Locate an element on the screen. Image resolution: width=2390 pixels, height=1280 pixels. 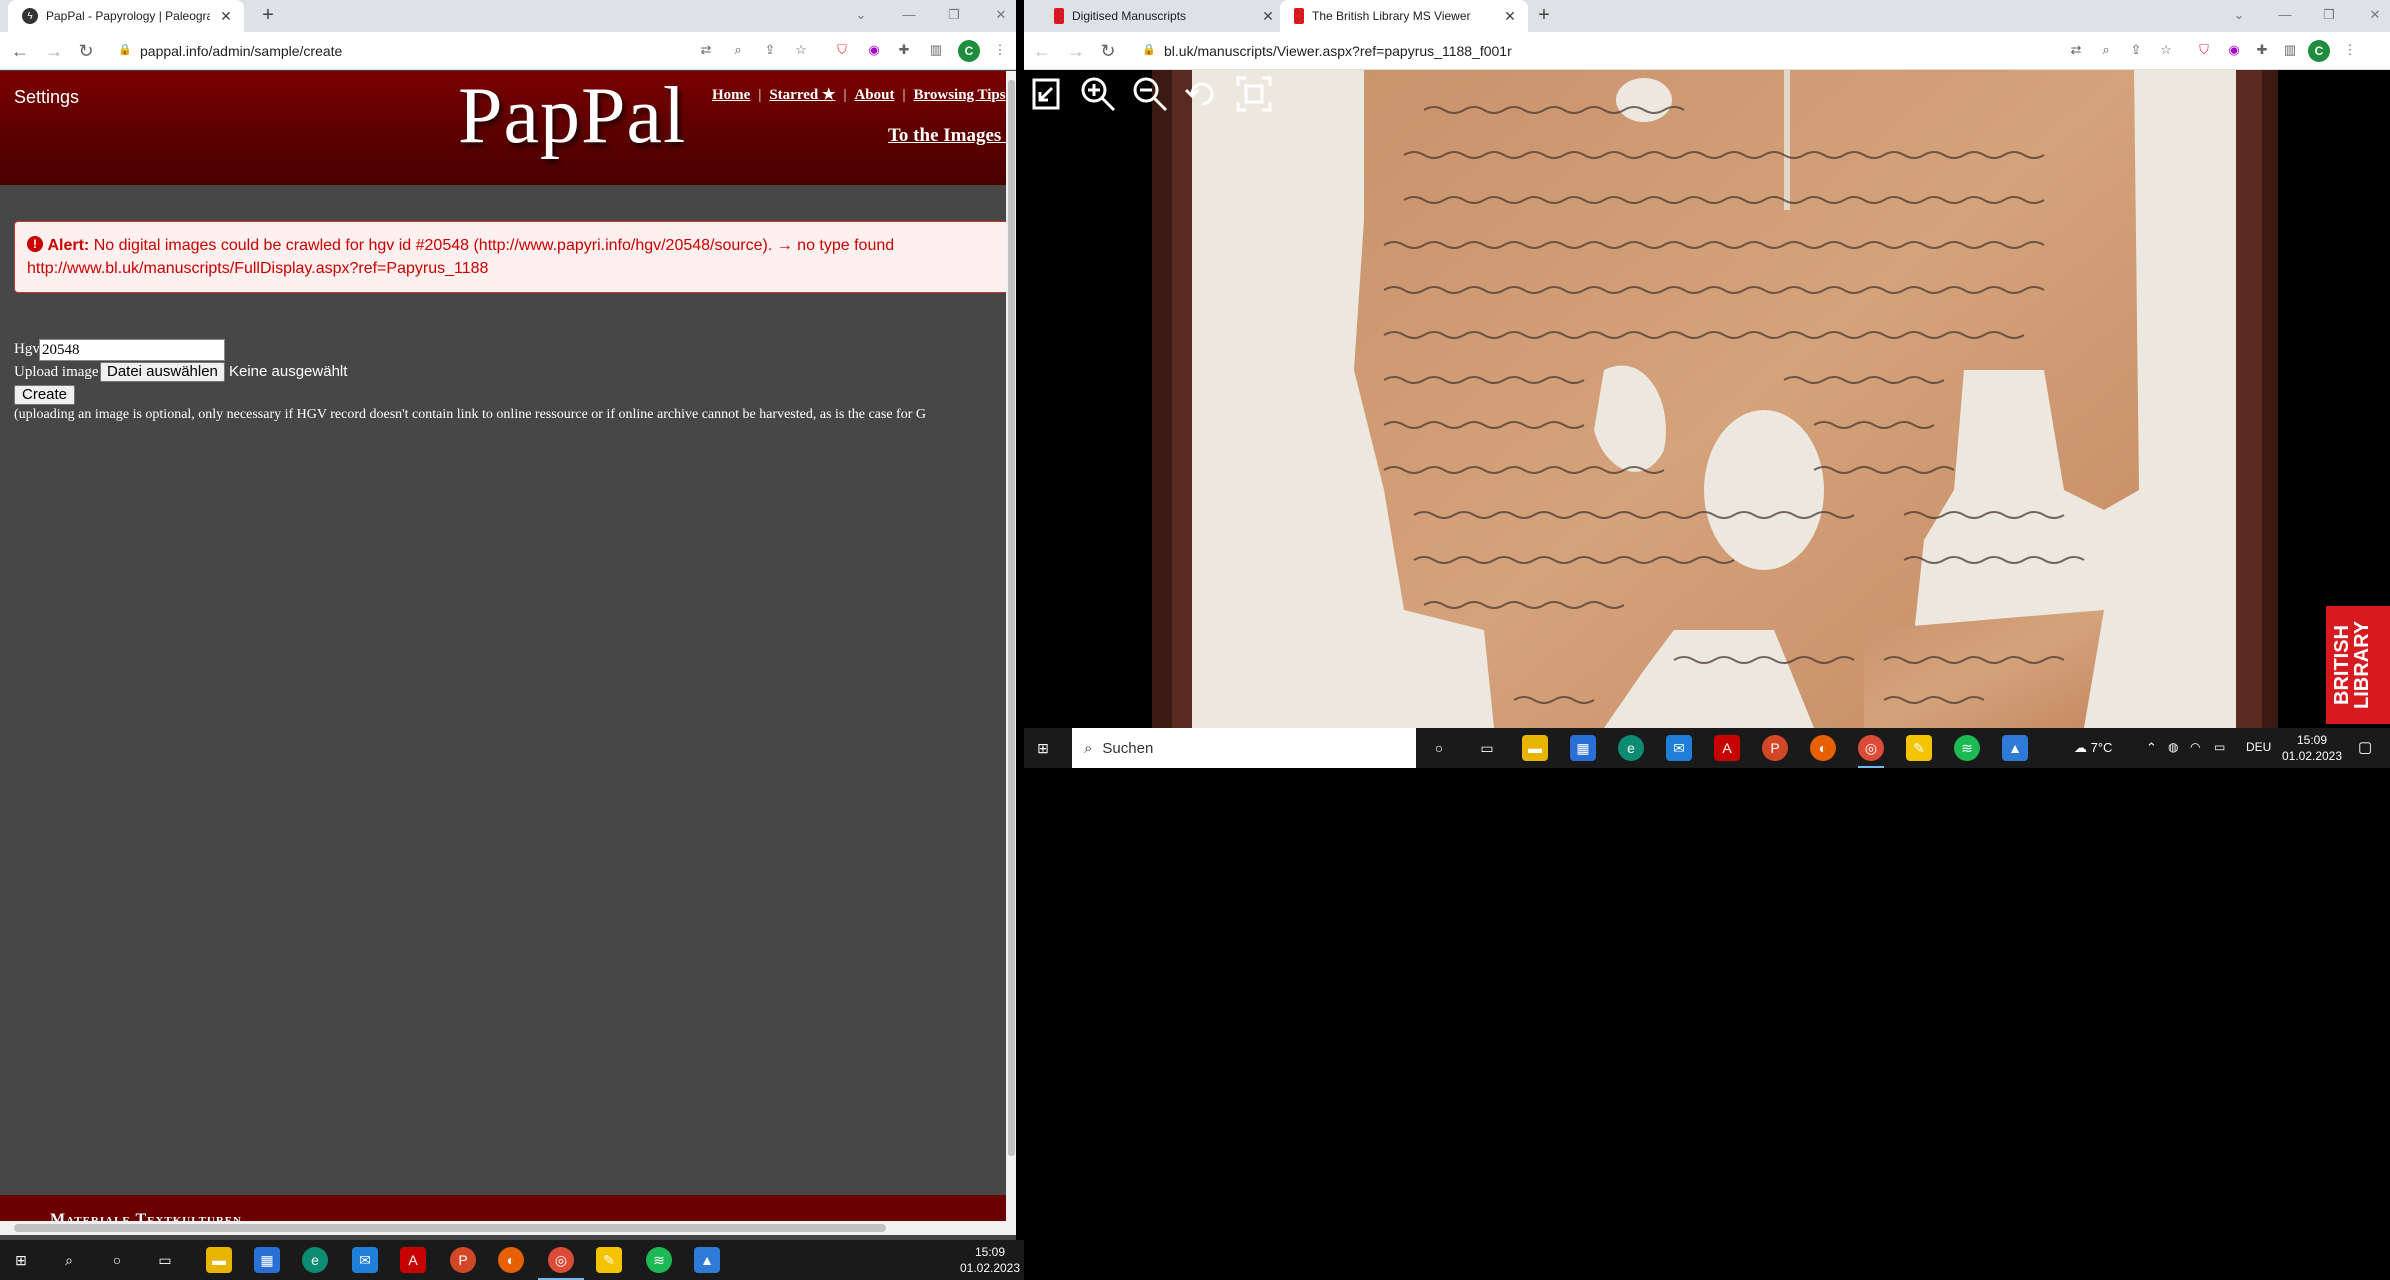
battery-icon: ▭ is located at coordinates (2219, 747).